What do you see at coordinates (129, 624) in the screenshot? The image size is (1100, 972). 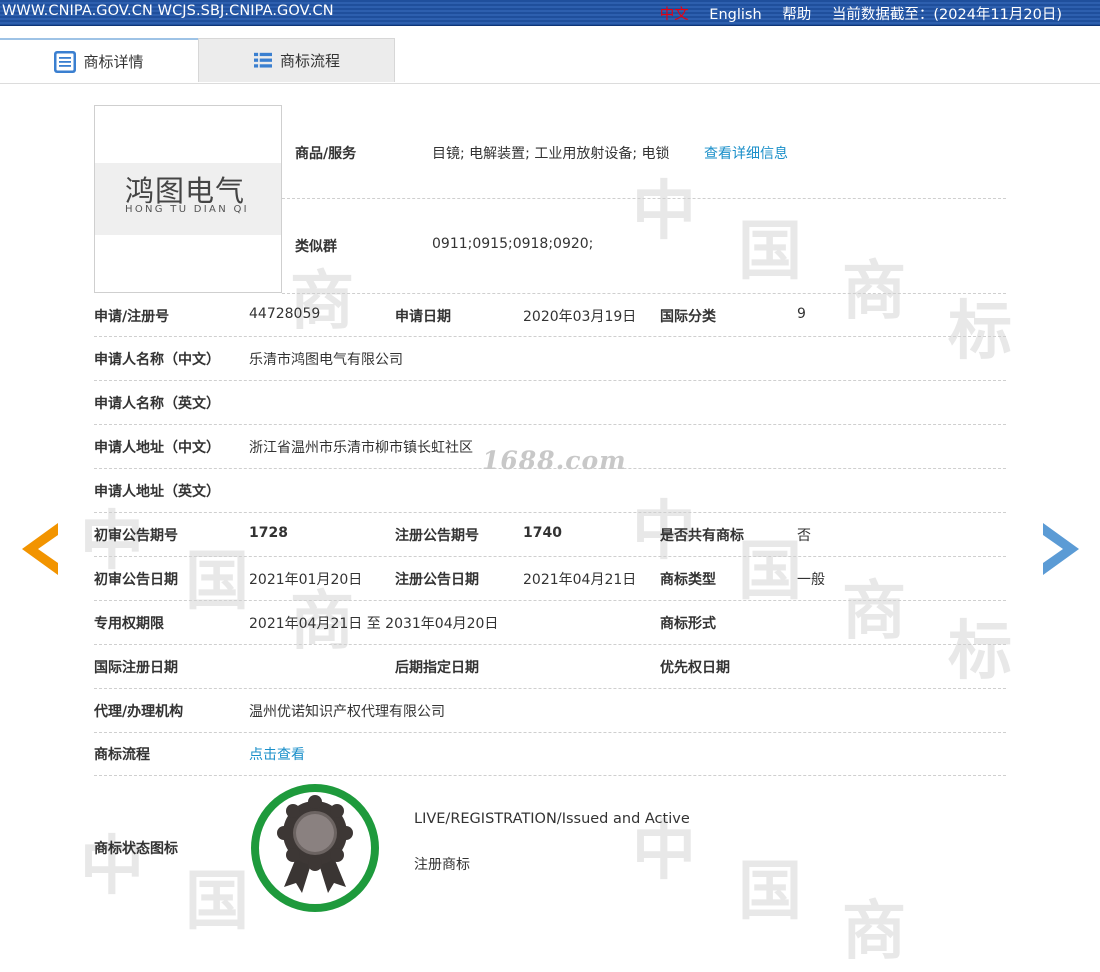 I see `term-label: 专用权期限` at bounding box center [129, 624].